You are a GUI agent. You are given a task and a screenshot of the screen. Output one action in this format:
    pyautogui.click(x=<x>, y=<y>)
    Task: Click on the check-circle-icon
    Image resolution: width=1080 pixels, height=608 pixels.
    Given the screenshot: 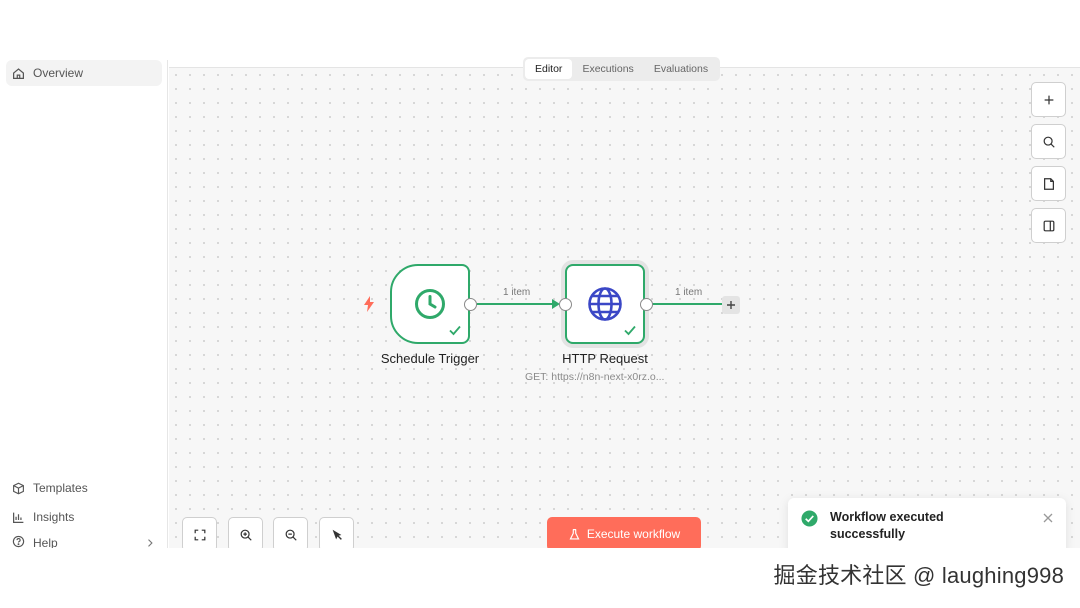 What is the action you would take?
    pyautogui.click(x=809, y=518)
    